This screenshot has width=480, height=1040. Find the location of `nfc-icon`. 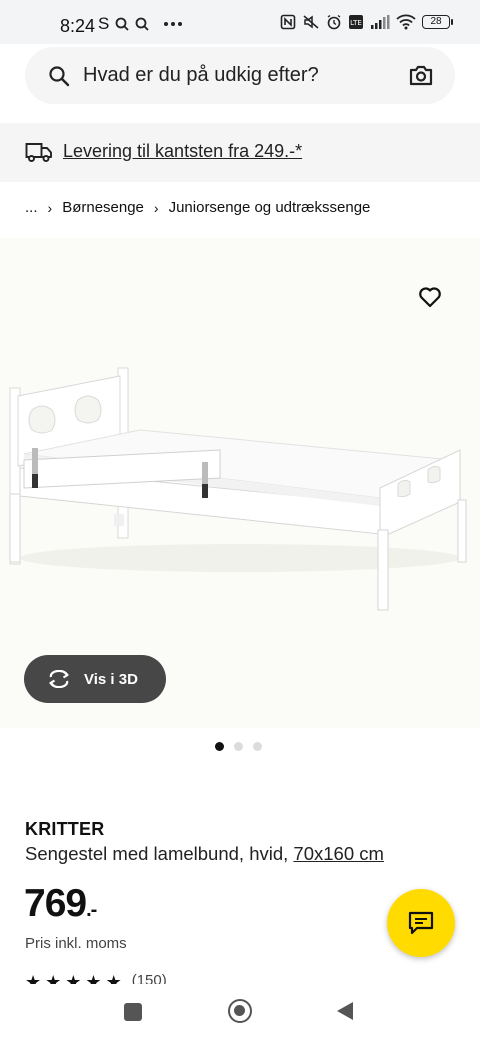

nfc-icon is located at coordinates (288, 22).